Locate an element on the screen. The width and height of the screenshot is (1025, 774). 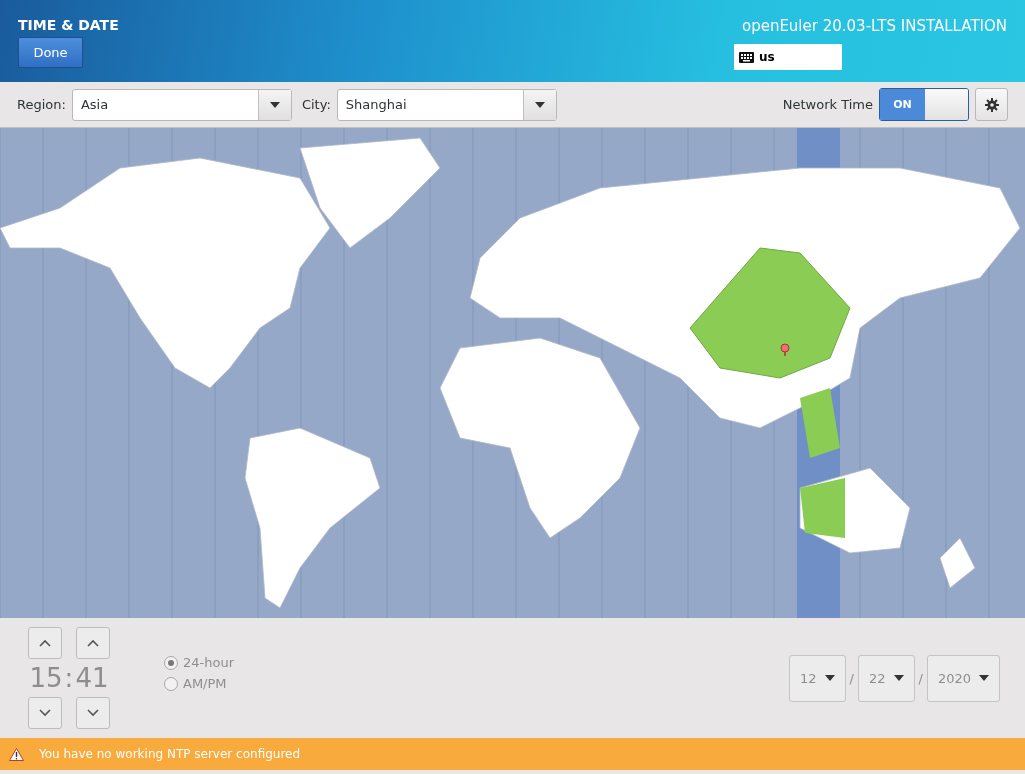
time-format-radio: AM/PM is located at coordinates (199, 683).